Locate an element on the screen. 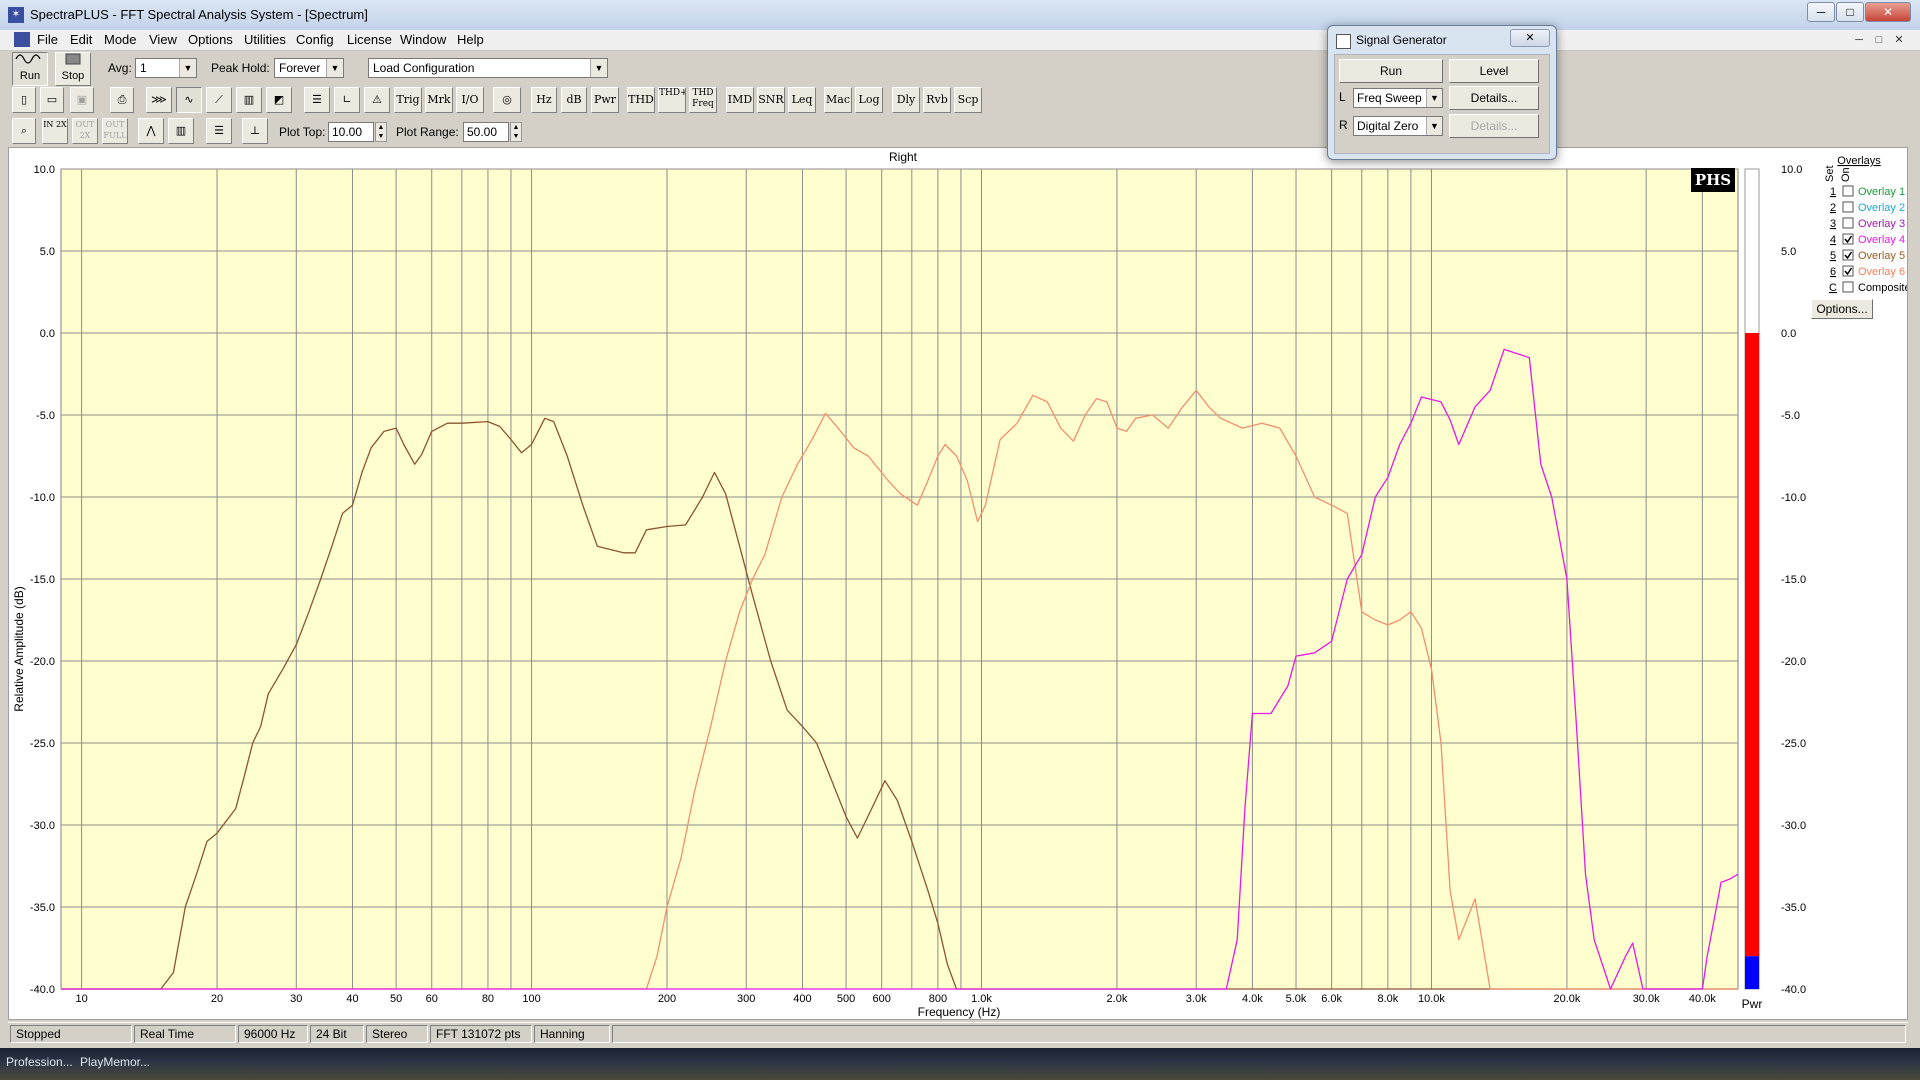  overlay-set-key: 6 is located at coordinates (1833, 272).